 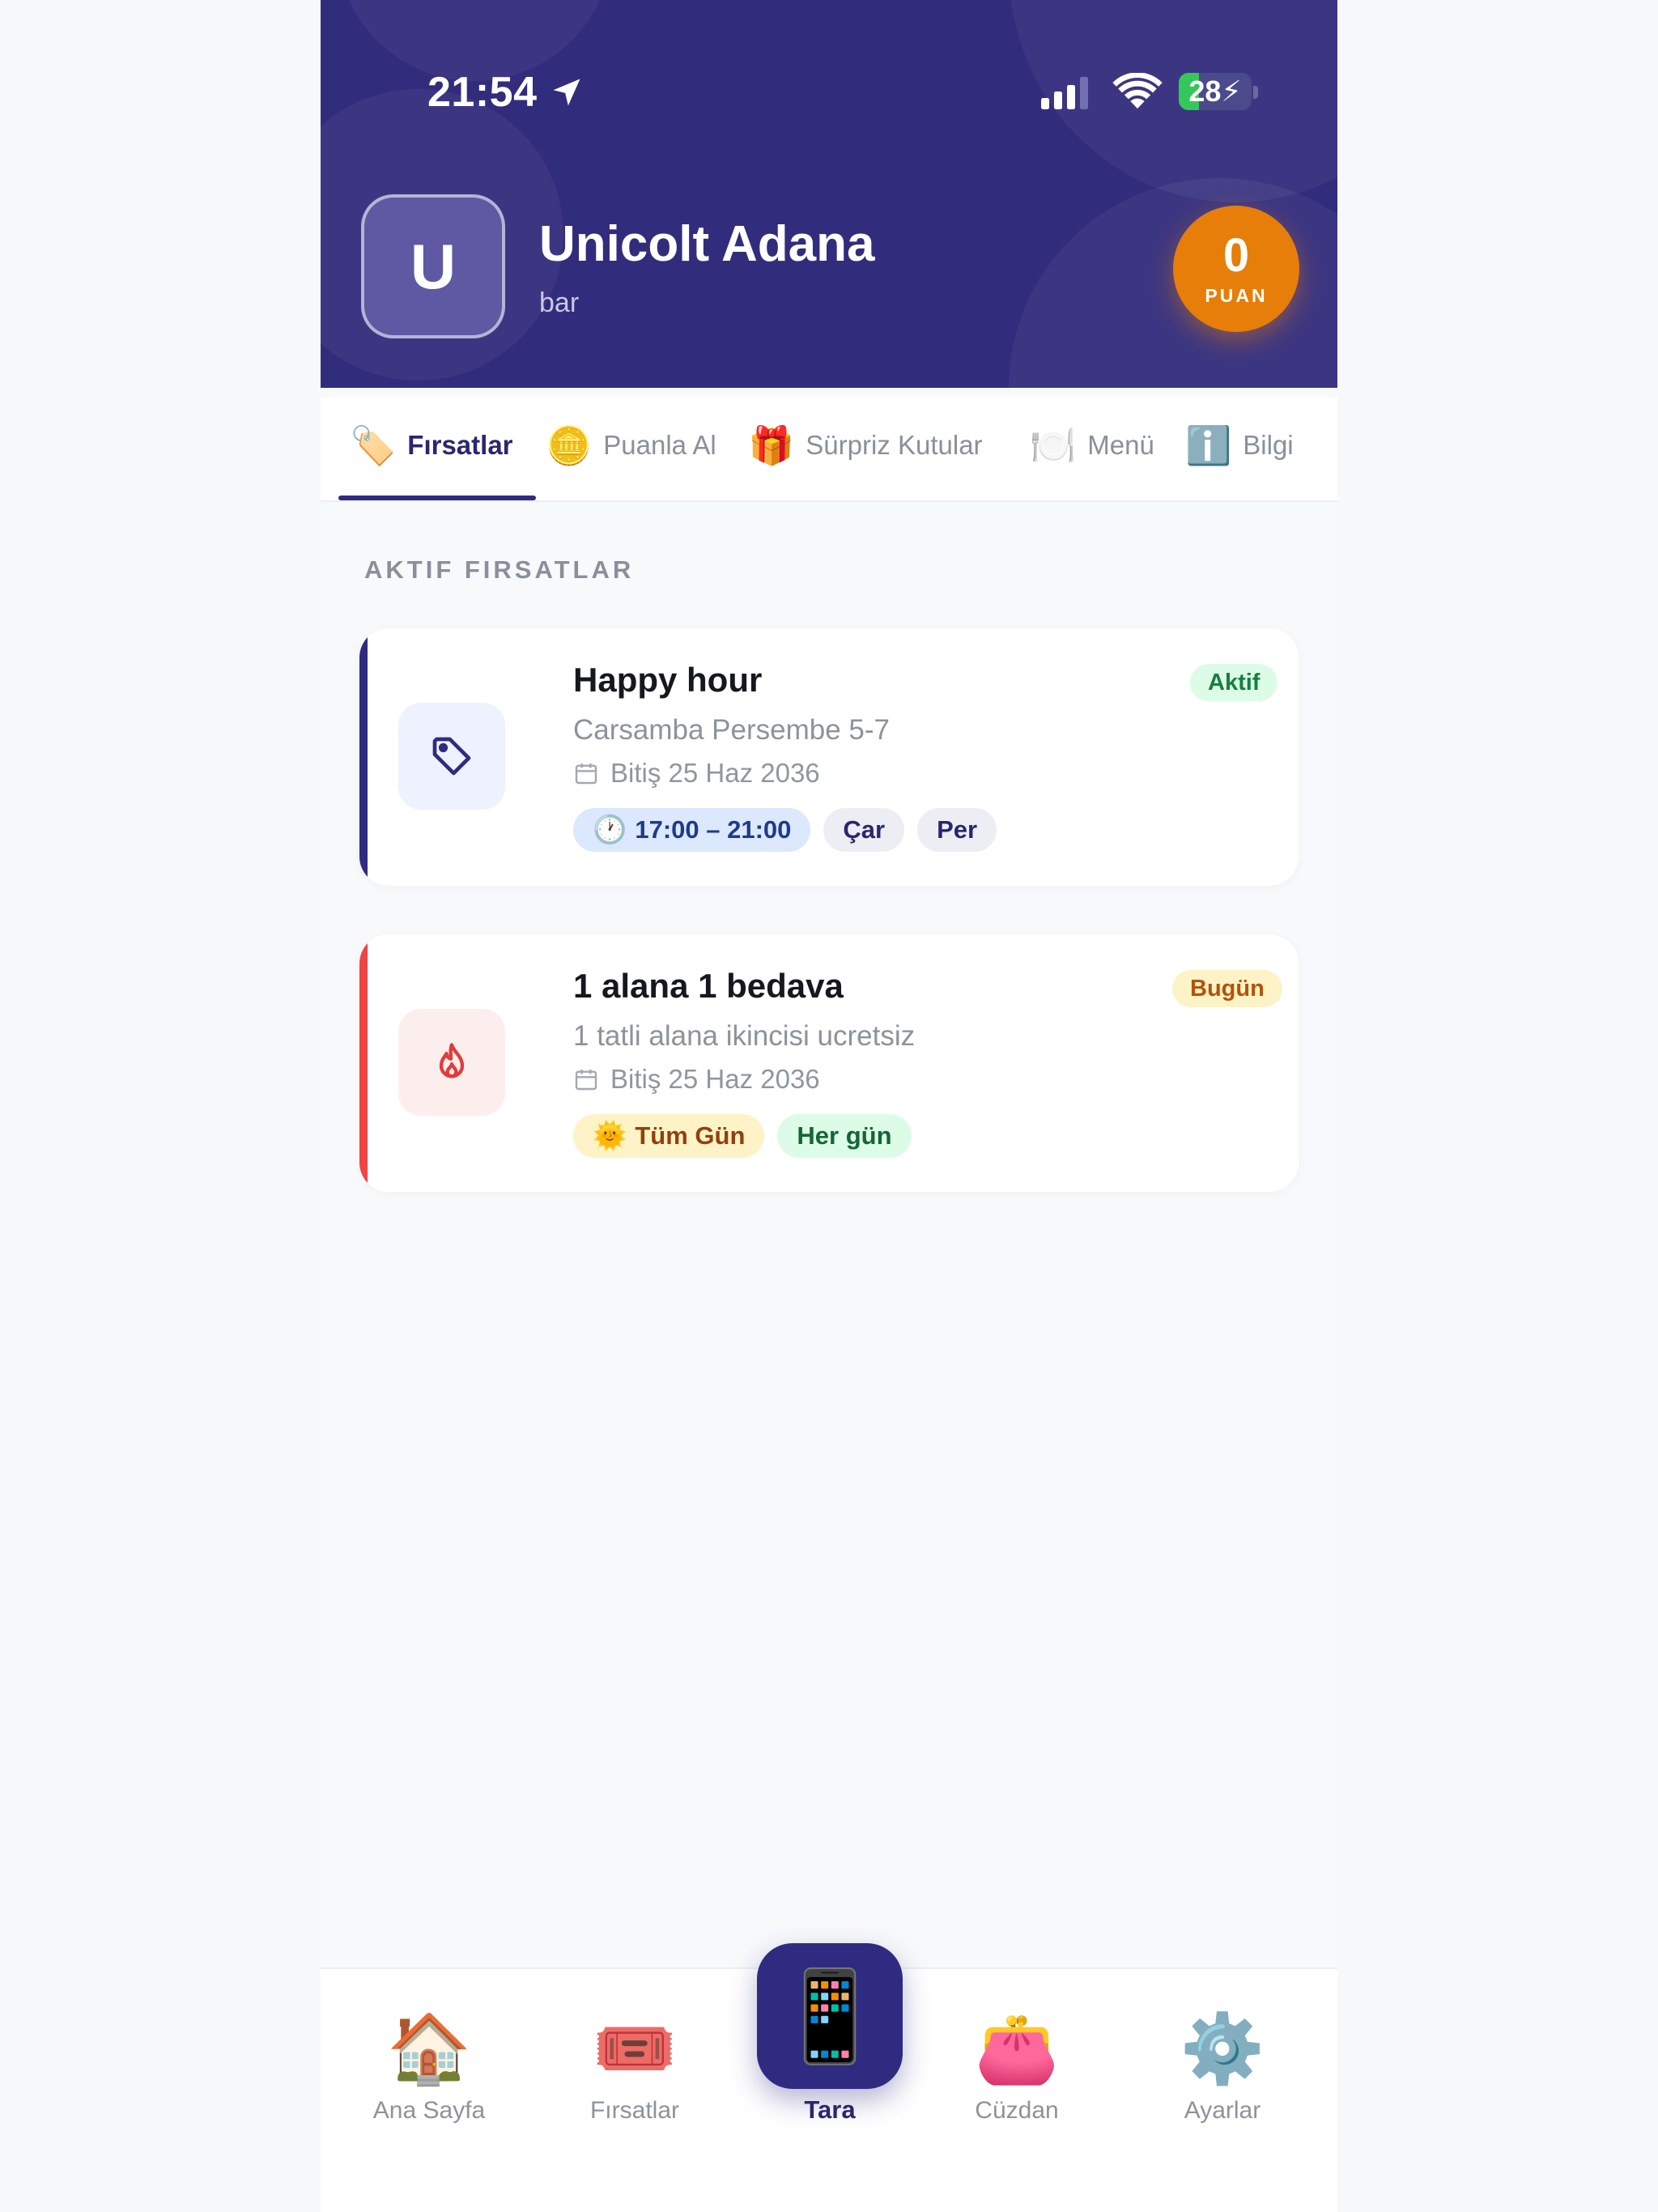 I want to click on coin-icon: 🪙, so click(x=569, y=445).